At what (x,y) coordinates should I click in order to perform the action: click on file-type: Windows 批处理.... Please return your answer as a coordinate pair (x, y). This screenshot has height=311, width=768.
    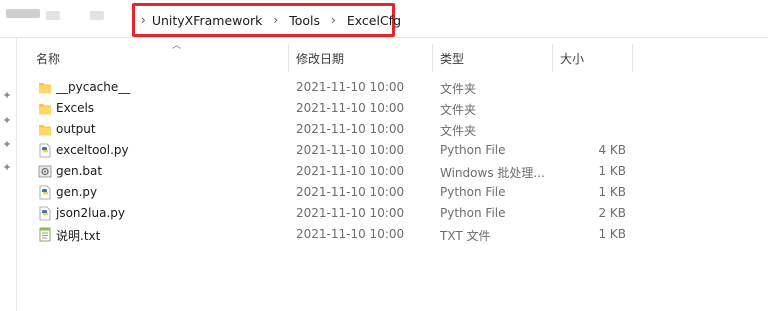
    Looking at the image, I should click on (492, 173).